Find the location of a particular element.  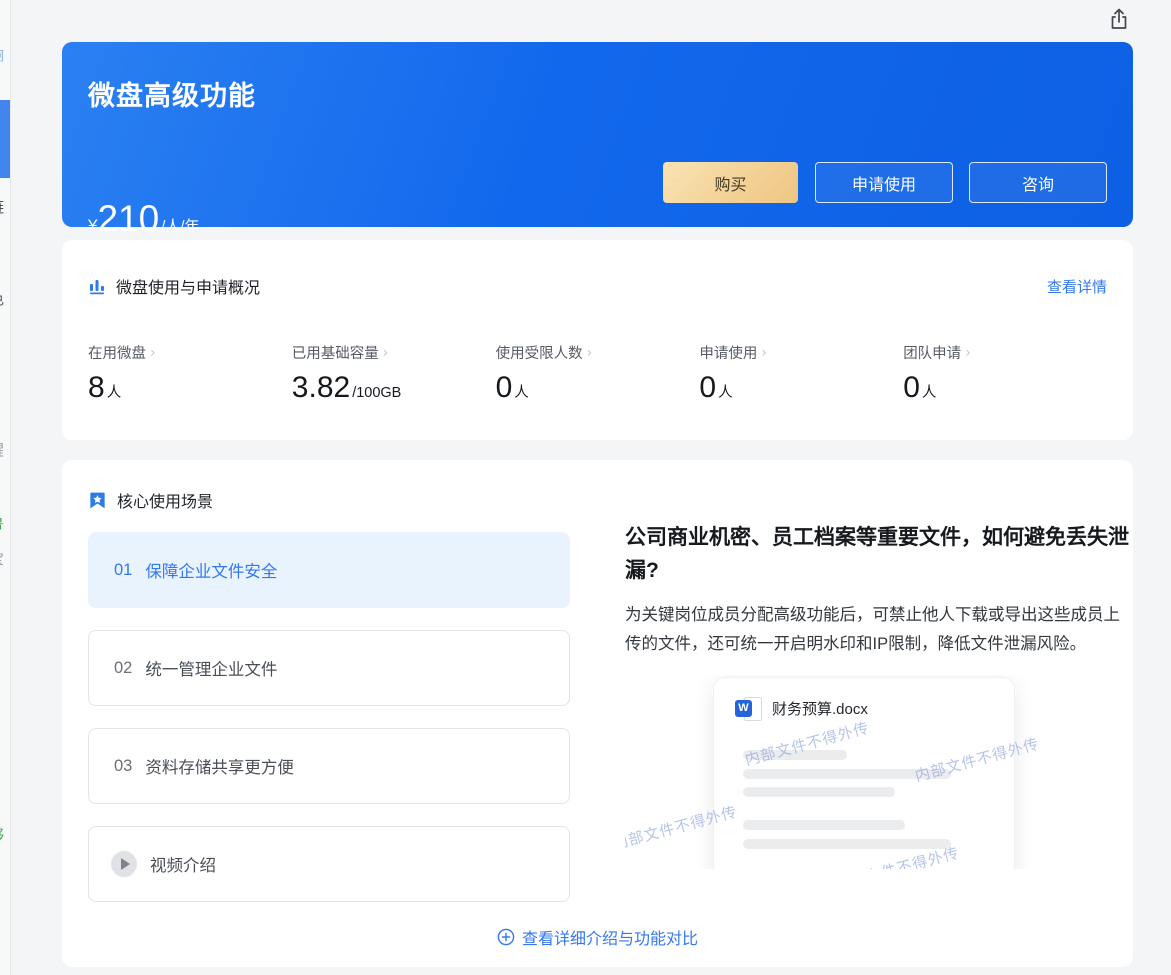

word-file-icon: W is located at coordinates (749, 709).